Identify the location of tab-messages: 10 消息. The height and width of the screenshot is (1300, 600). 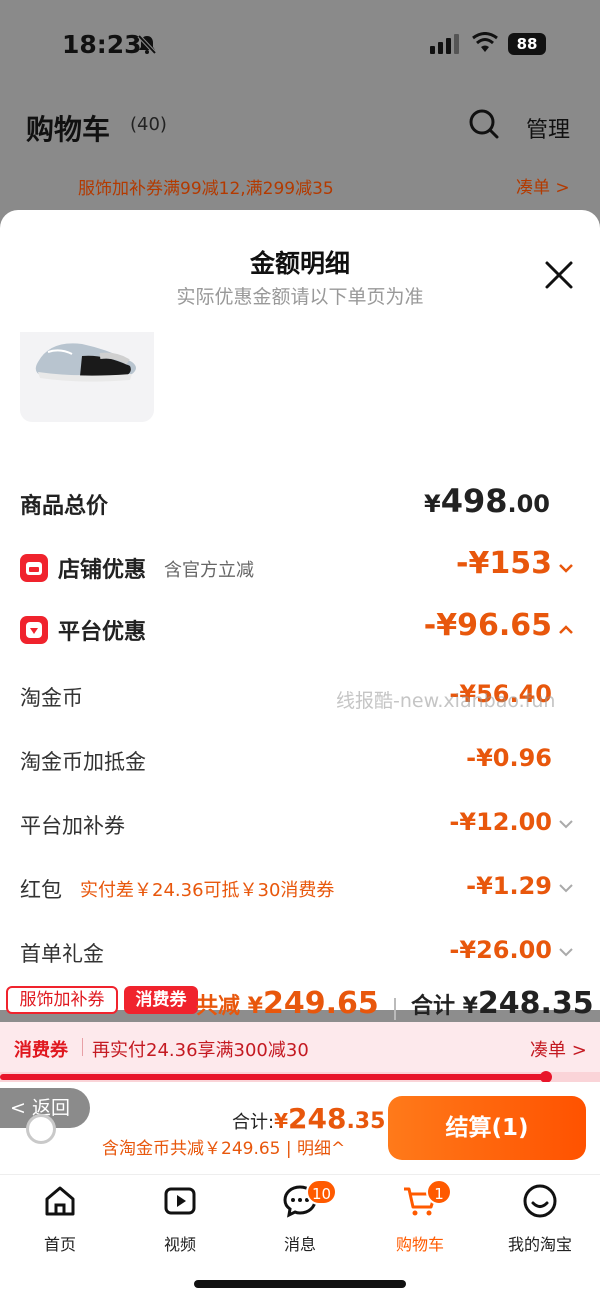
(300, 1216).